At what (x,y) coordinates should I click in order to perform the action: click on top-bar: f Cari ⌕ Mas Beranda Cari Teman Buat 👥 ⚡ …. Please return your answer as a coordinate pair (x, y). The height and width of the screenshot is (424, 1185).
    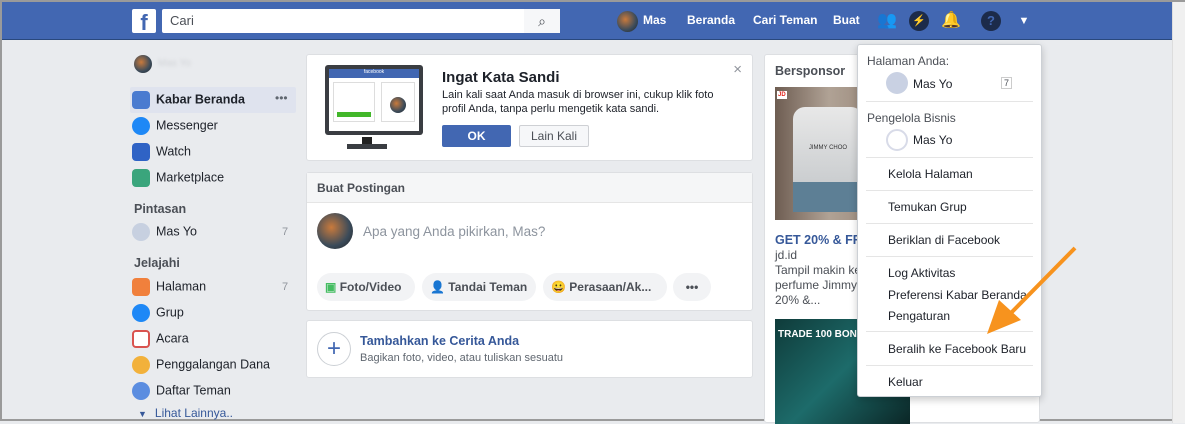
    Looking at the image, I should click on (587, 21).